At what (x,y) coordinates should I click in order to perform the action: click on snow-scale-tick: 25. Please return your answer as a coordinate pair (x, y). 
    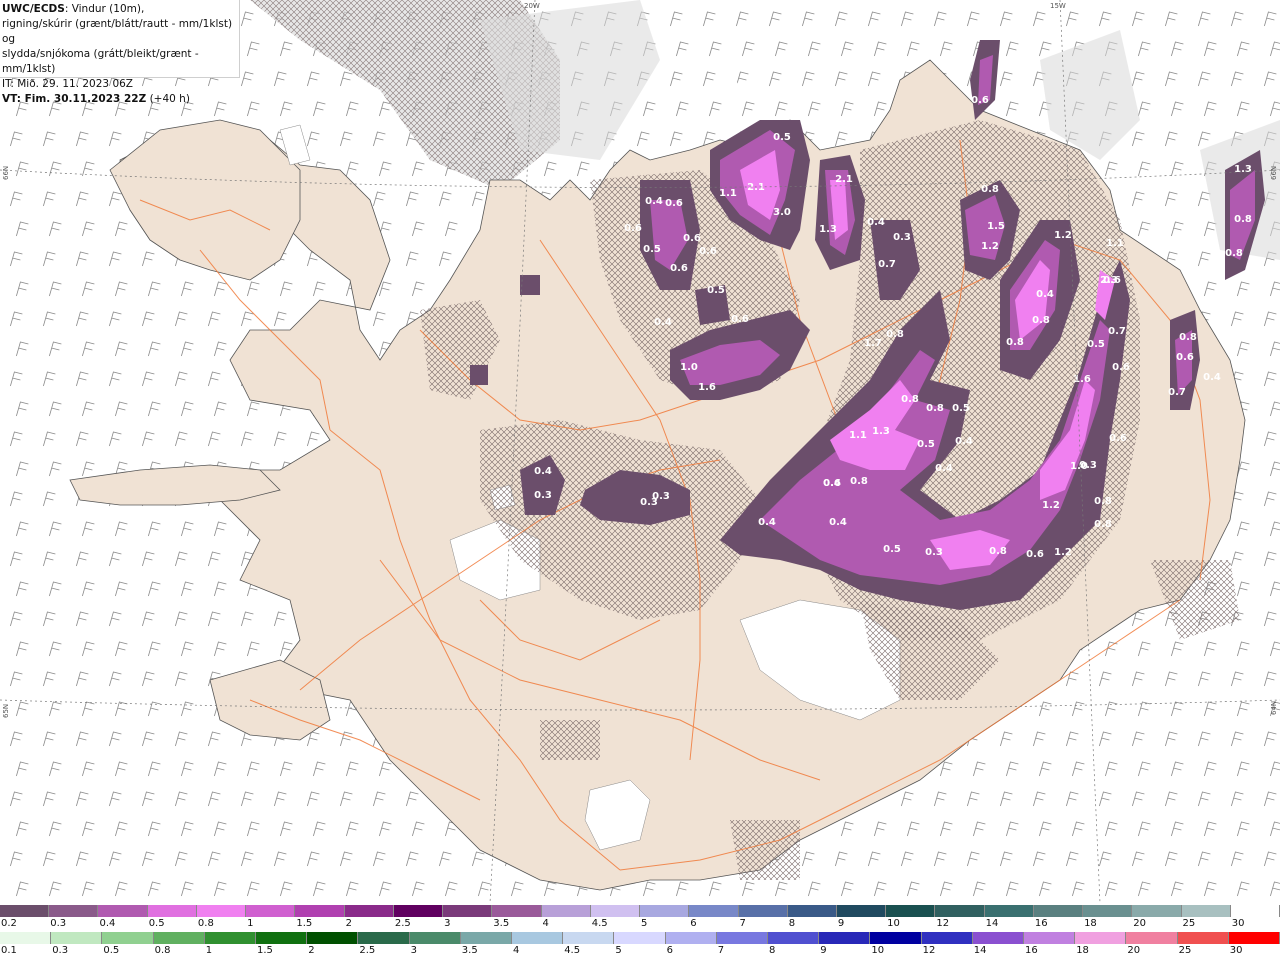
    Looking at the image, I should click on (1189, 923).